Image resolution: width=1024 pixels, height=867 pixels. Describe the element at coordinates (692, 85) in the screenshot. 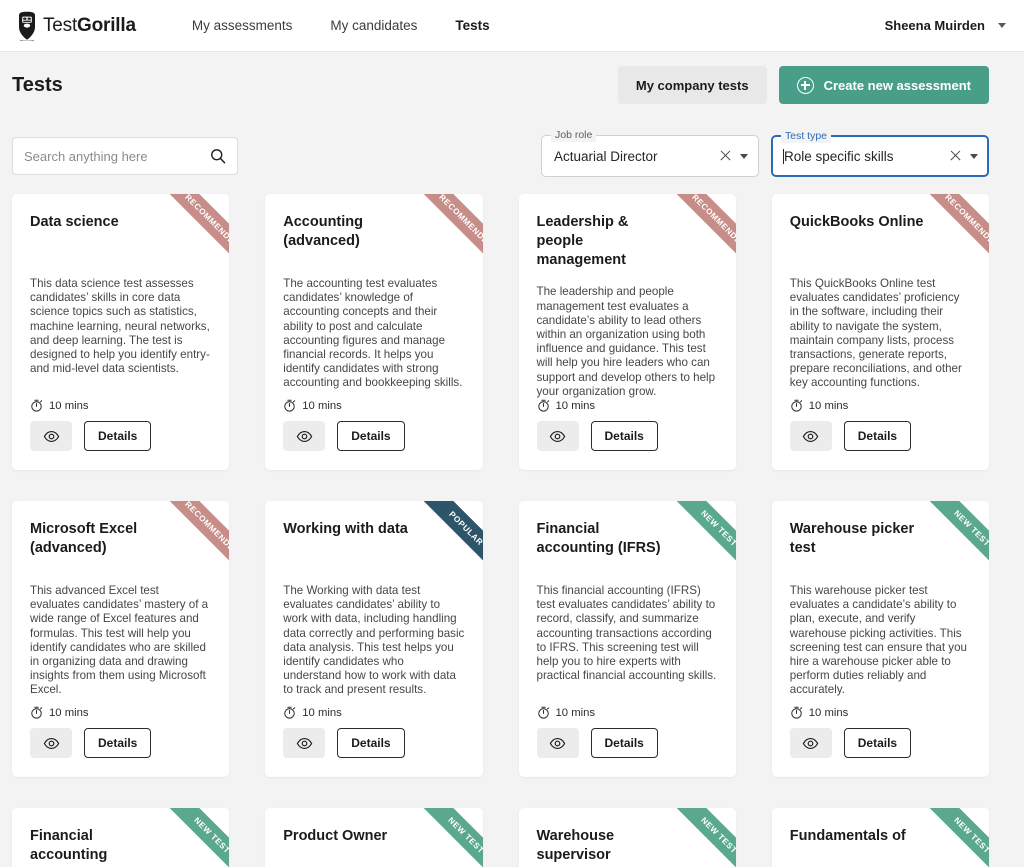

I see `my-company-tests-button: My company tests` at that location.